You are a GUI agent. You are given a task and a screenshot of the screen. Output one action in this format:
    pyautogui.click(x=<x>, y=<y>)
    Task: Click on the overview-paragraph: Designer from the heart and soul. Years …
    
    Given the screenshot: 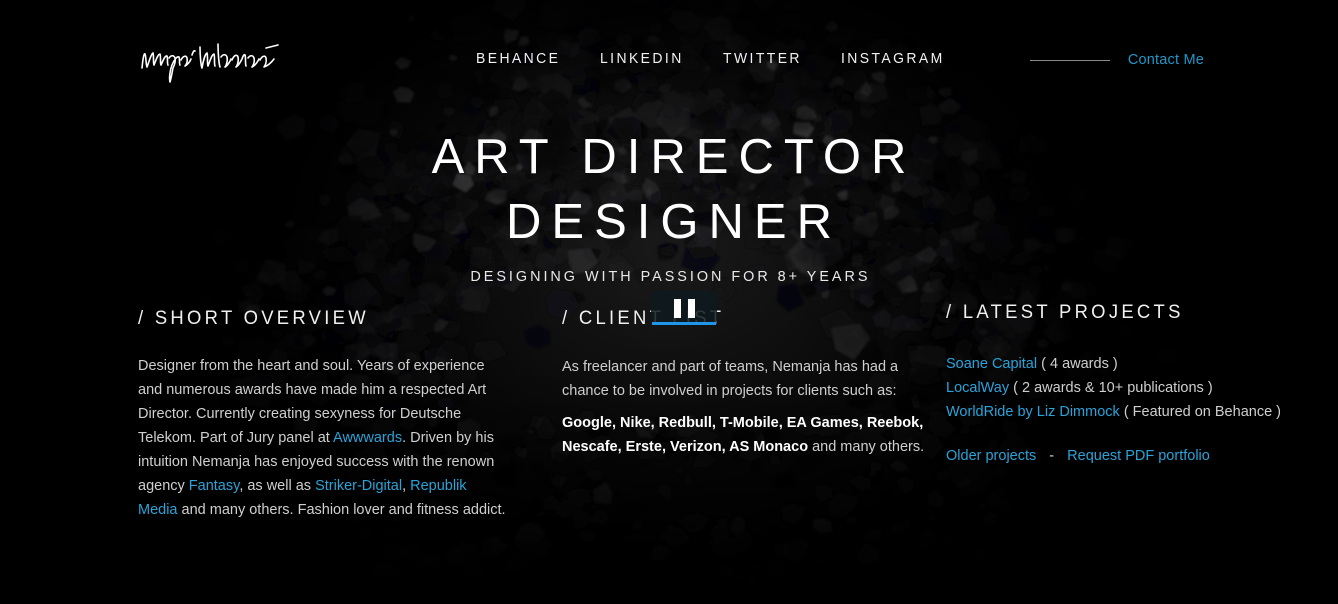 What is the action you would take?
    pyautogui.click(x=323, y=438)
    